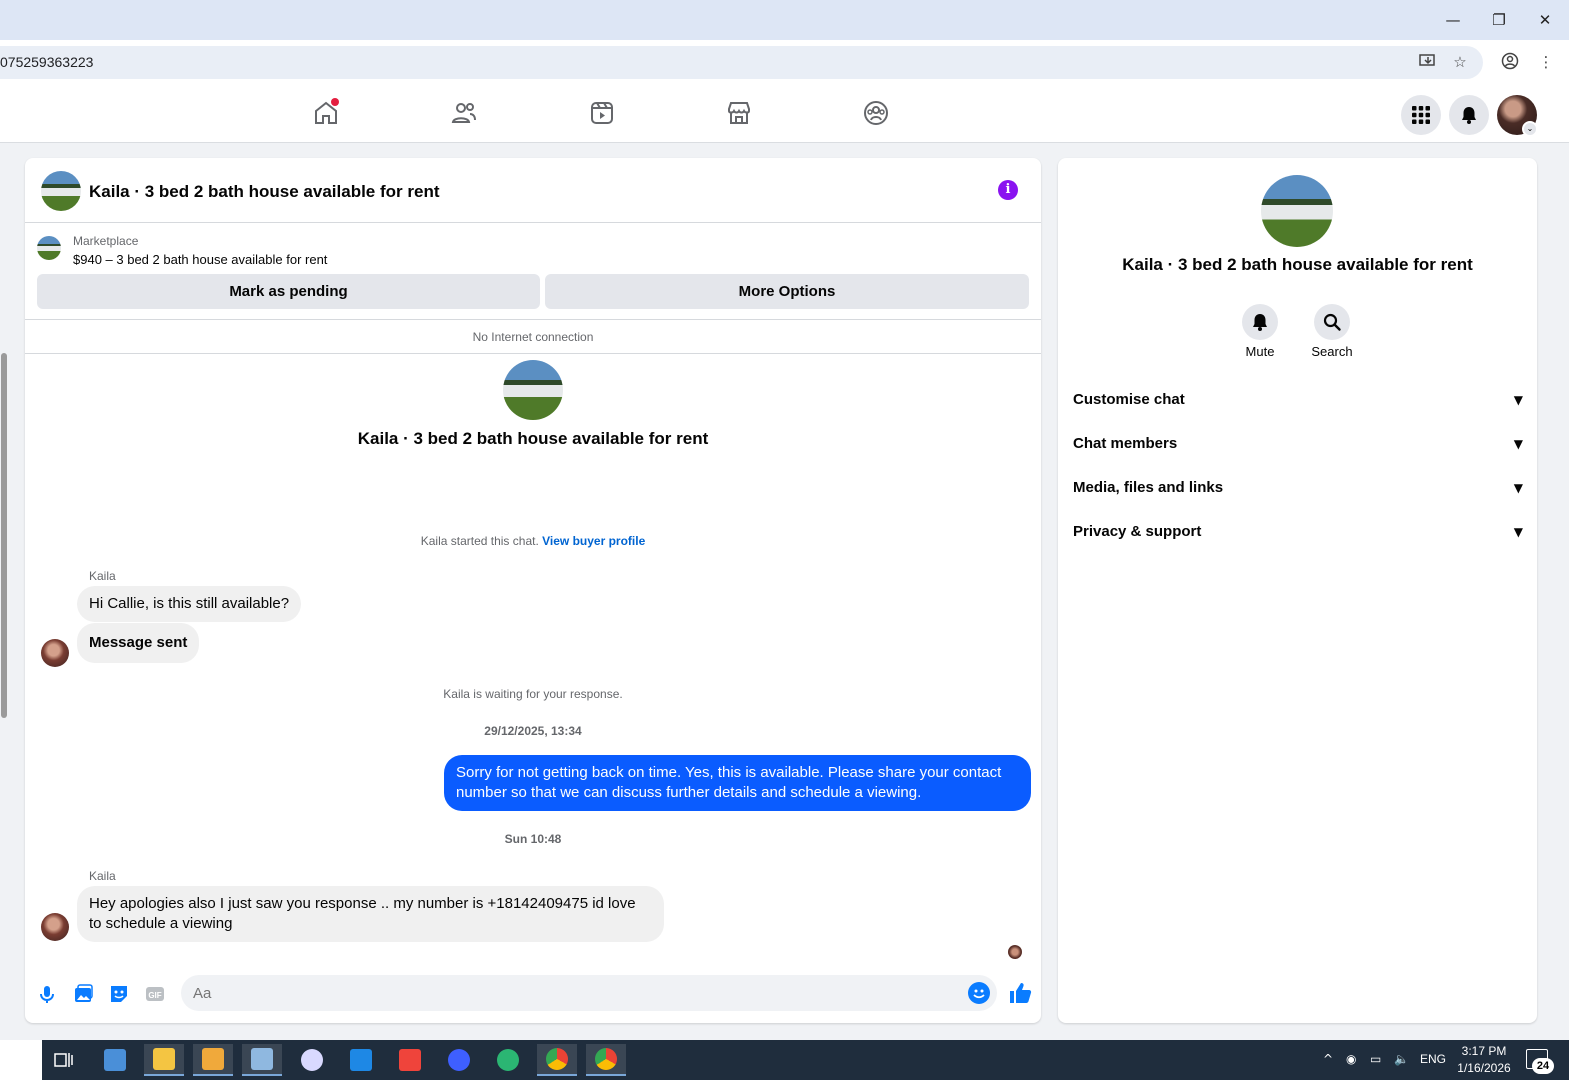 Image resolution: width=1569 pixels, height=1080 pixels. What do you see at coordinates (533, 839) in the screenshot?
I see `timestamp: Sun 10:48` at bounding box center [533, 839].